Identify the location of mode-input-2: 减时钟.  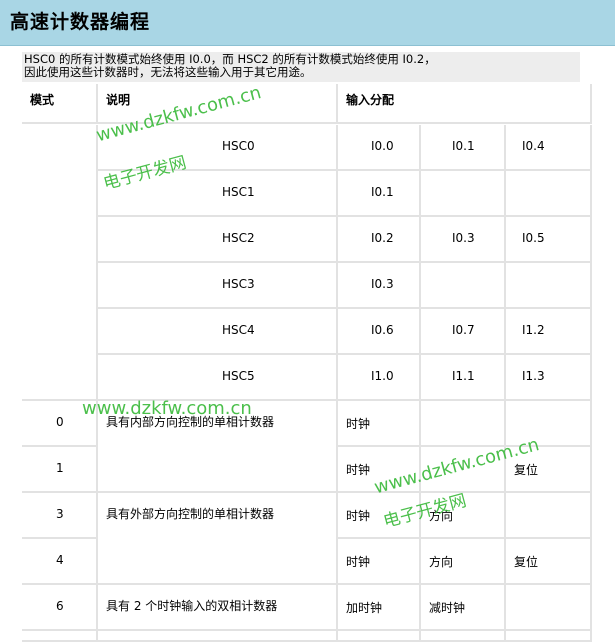
(463, 608).